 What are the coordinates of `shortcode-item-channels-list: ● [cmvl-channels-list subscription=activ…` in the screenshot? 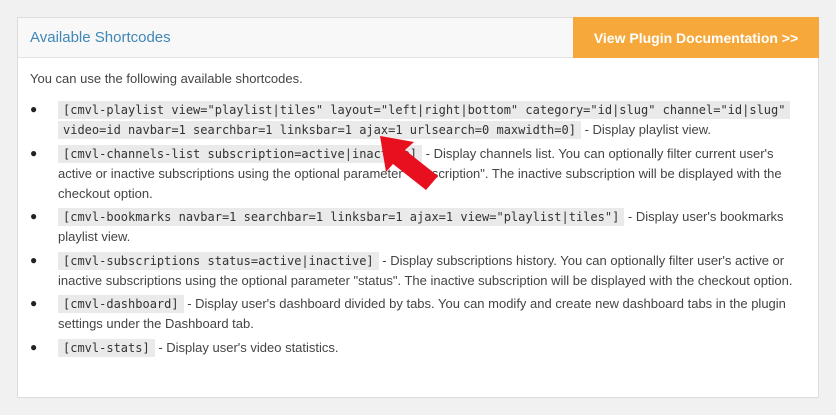 It's located at (418, 173).